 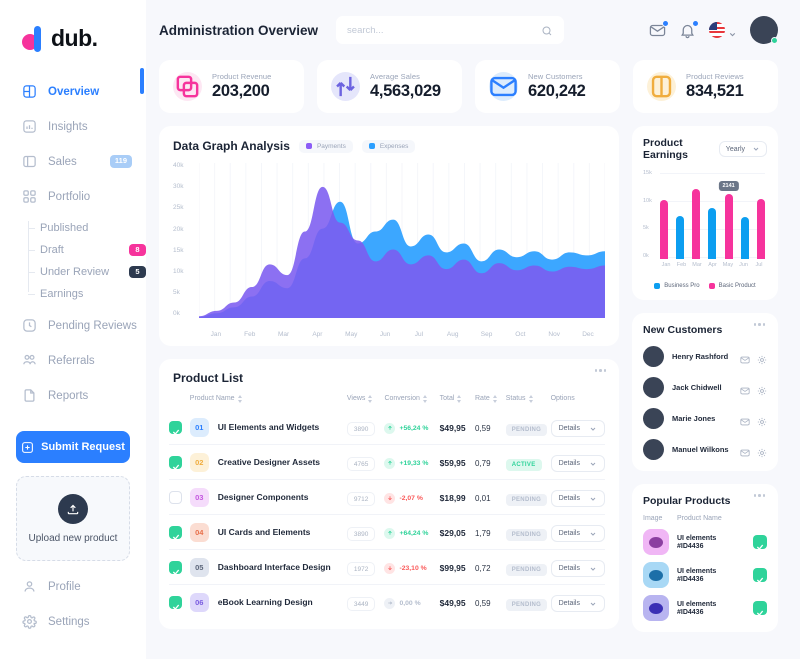 What do you see at coordinates (73, 586) in the screenshot?
I see `sidebar-item-profile: Profile` at bounding box center [73, 586].